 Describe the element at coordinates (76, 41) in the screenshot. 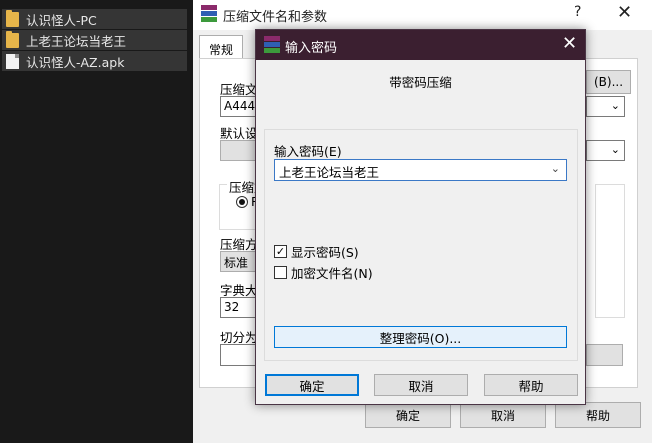

I see `file-item-label: 上老王论坛当老王` at that location.